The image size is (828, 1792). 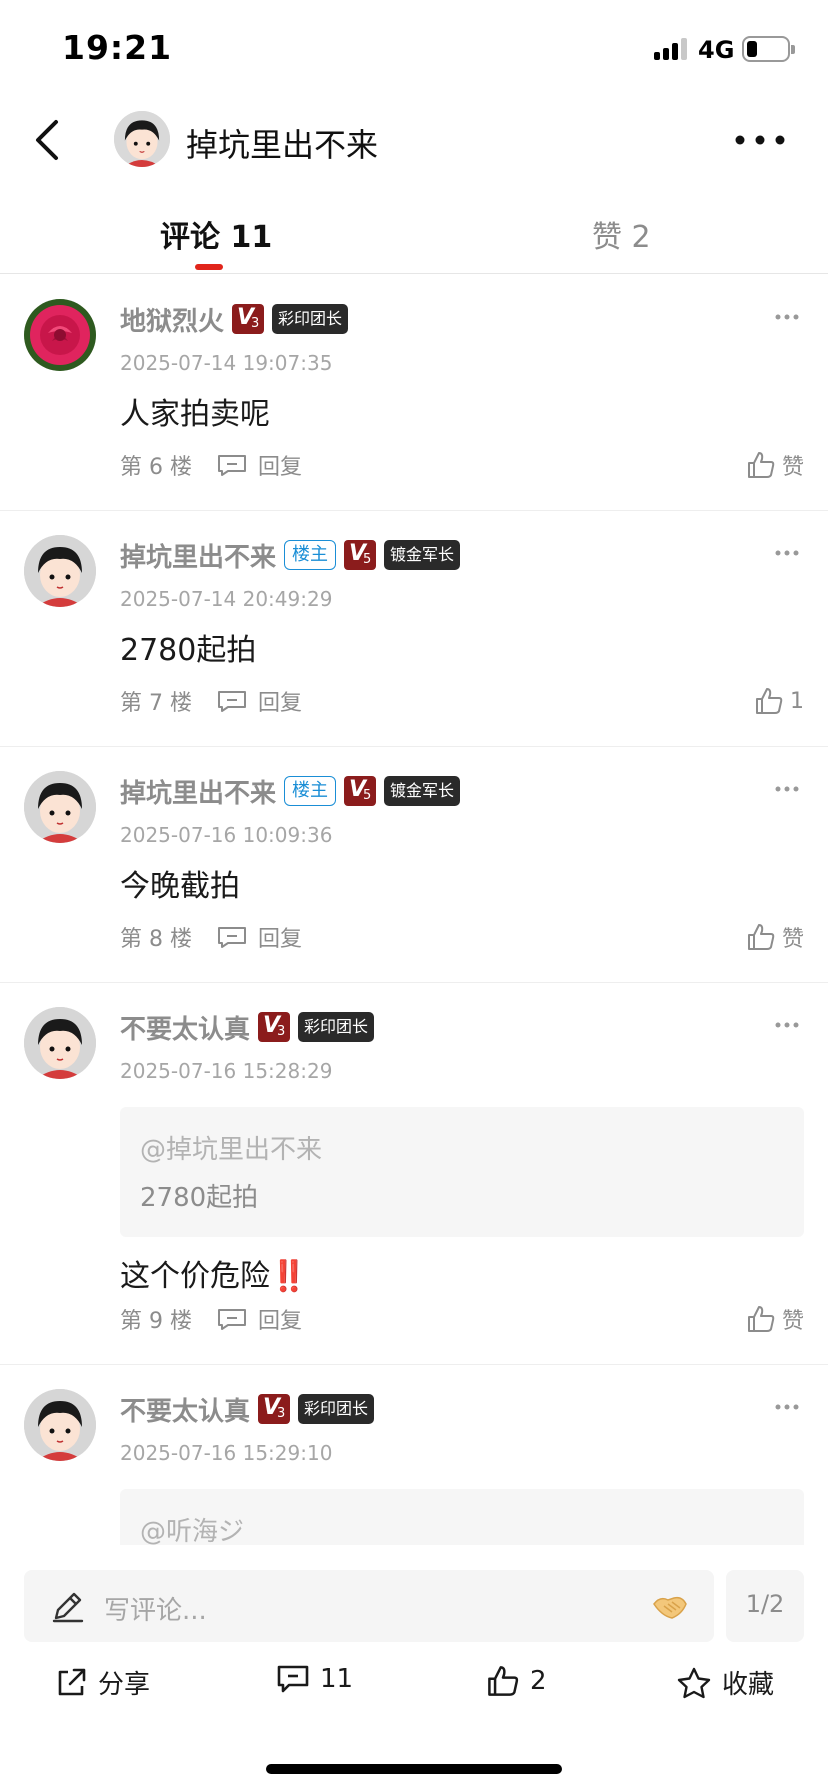 I want to click on rank-badge: 镀金军长, so click(x=422, y=555).